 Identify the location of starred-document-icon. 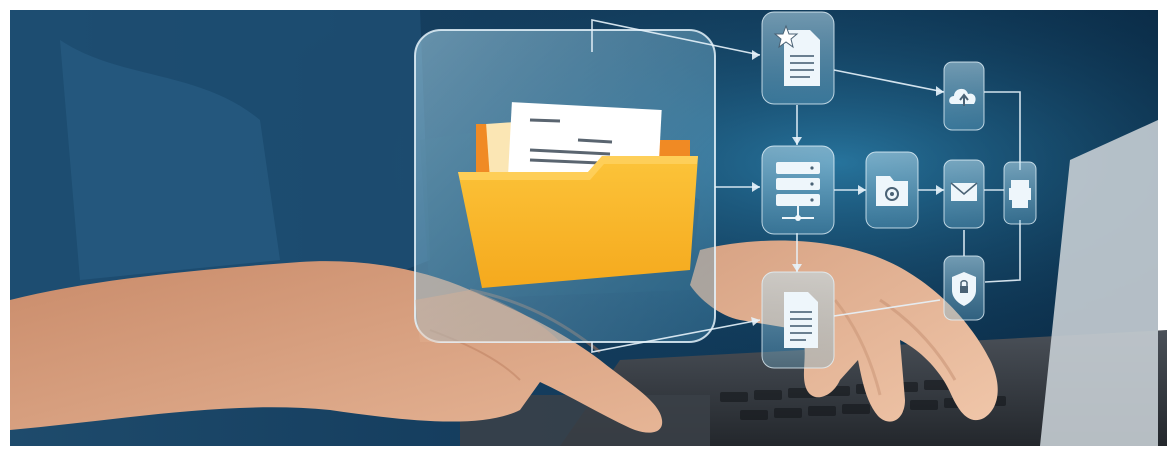
(798, 58).